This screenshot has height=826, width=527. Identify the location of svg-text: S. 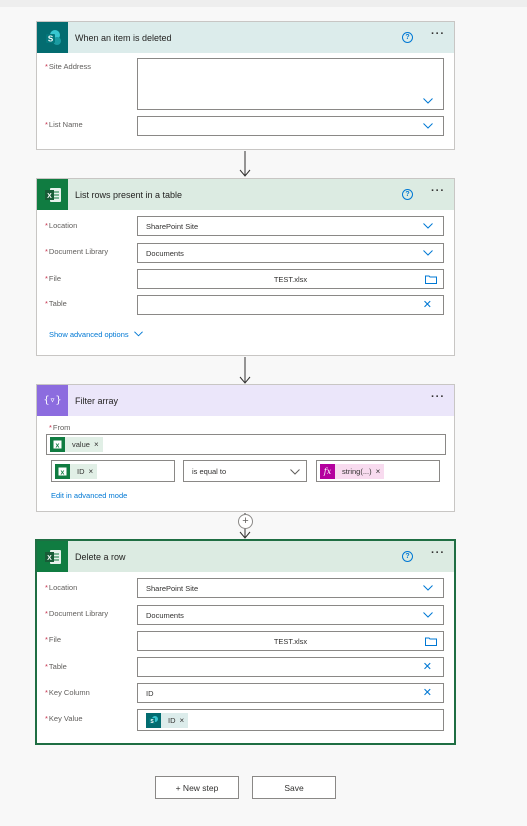
(50, 38).